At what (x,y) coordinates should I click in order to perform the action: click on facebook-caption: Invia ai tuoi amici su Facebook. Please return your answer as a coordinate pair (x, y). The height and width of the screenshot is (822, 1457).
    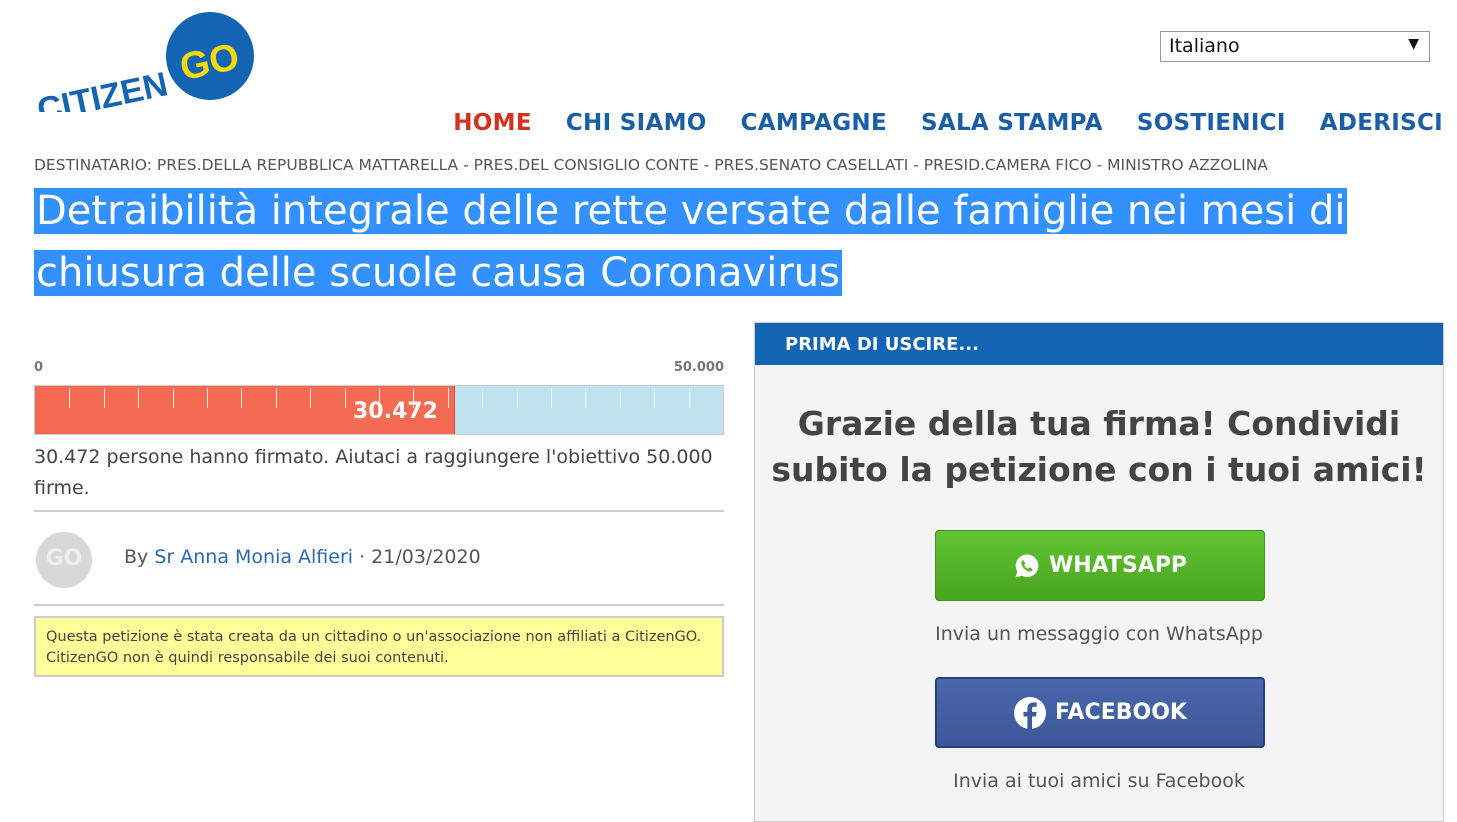
    Looking at the image, I should click on (1099, 781).